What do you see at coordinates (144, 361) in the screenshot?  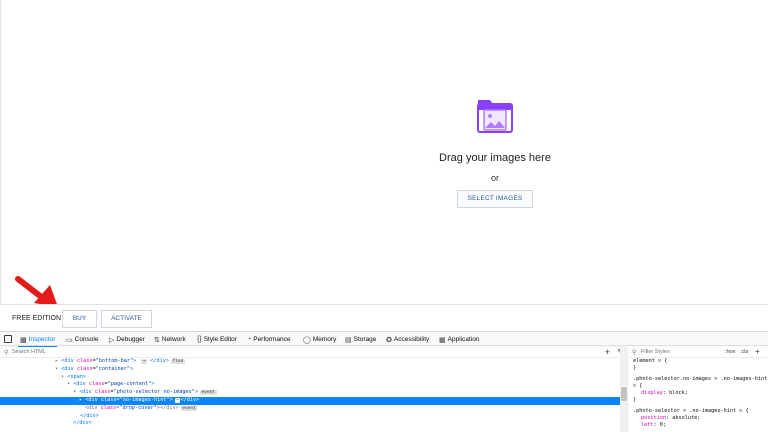 I see `collapsed-badge: ⋯` at bounding box center [144, 361].